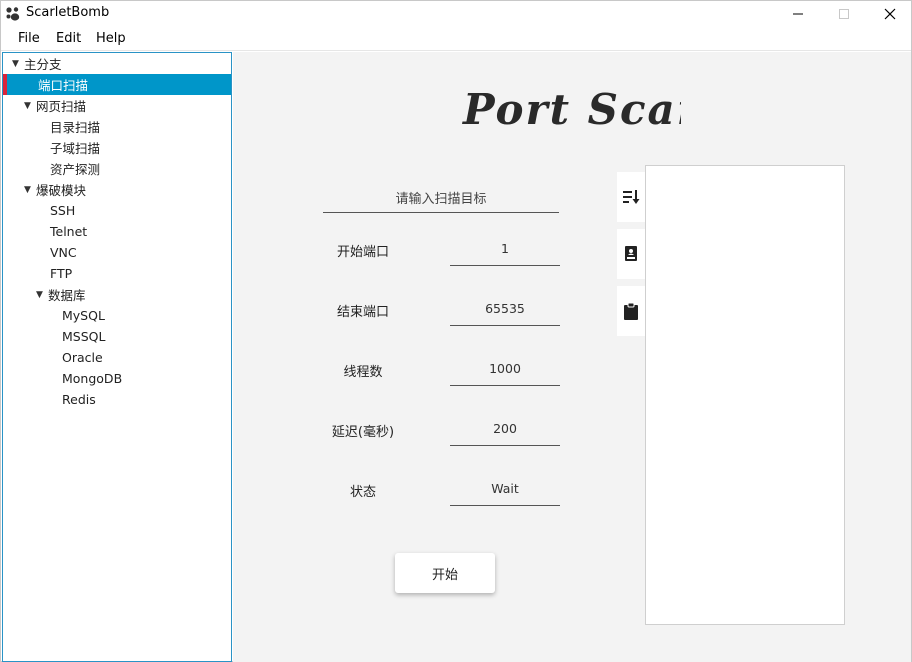 The image size is (912, 662). I want to click on tree-item-label: Oracle, so click(82, 357).